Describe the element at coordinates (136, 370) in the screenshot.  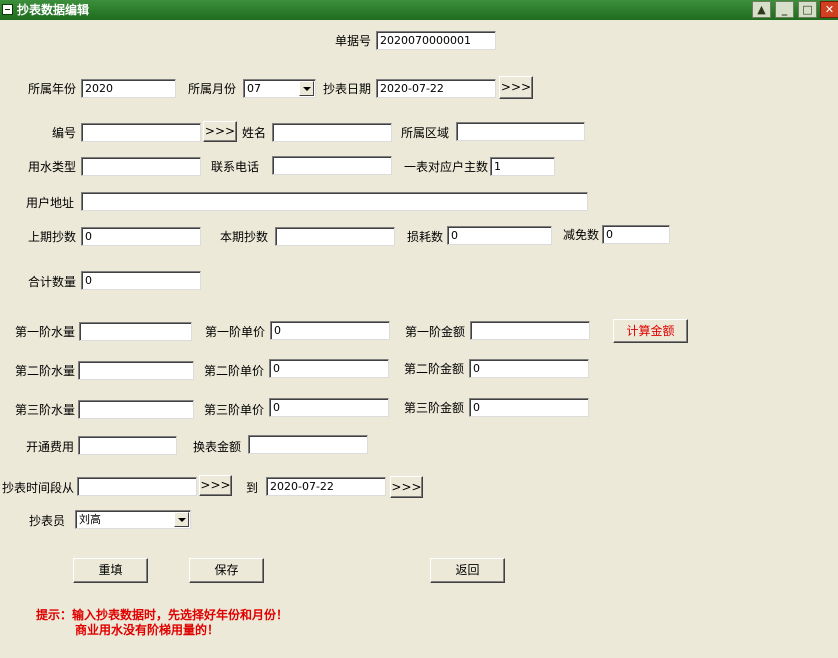
I see `tier2-qty-field` at that location.